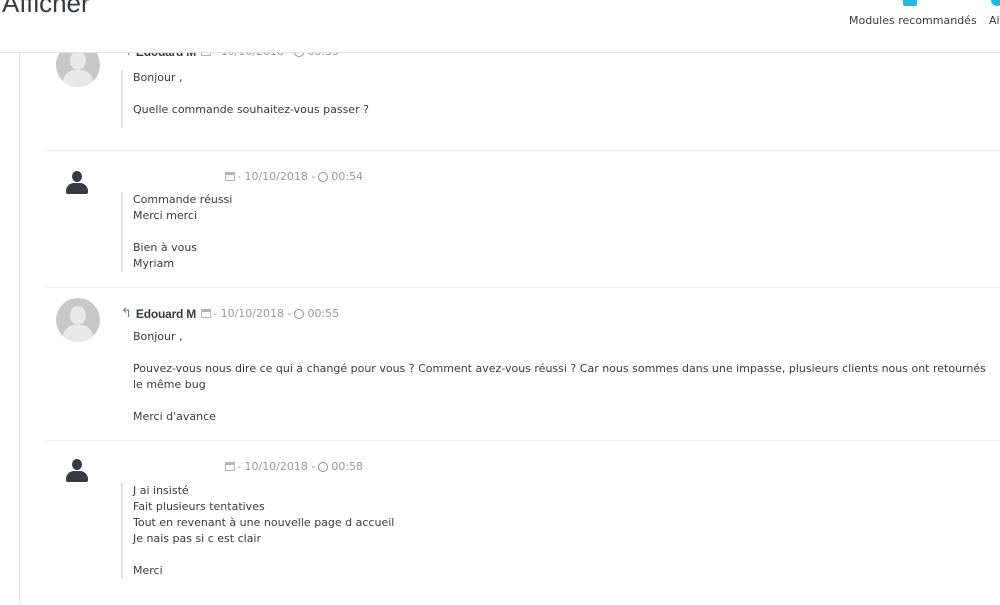  Describe the element at coordinates (913, 20) in the screenshot. I see `recommended-modules-label: Modules recommandés` at that location.